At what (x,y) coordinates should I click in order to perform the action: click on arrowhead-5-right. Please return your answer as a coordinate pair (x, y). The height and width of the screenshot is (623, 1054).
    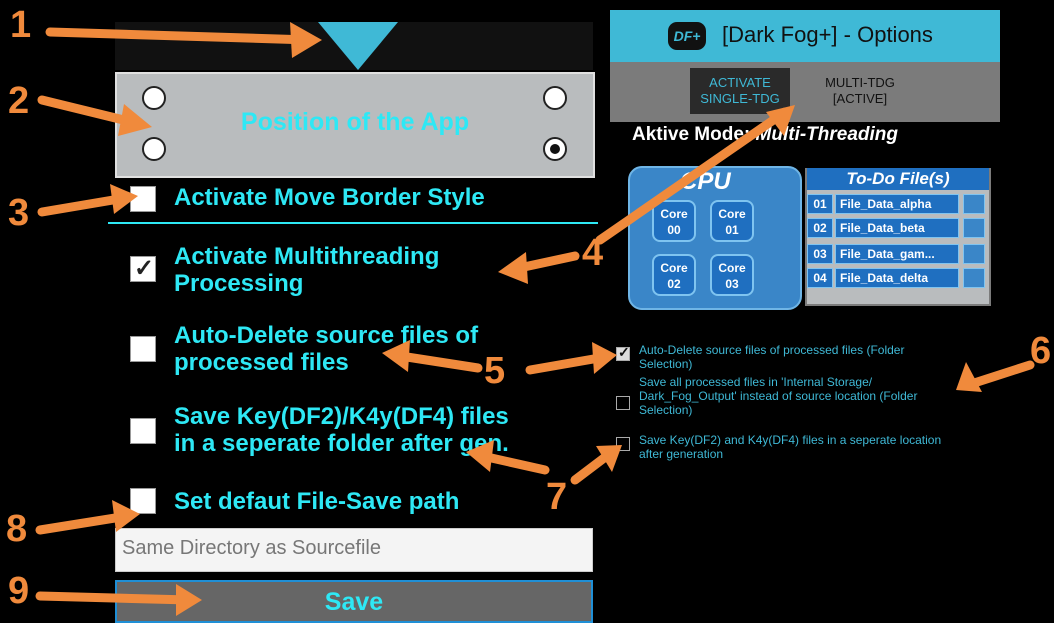
    Looking at the image, I should click on (604, 358).